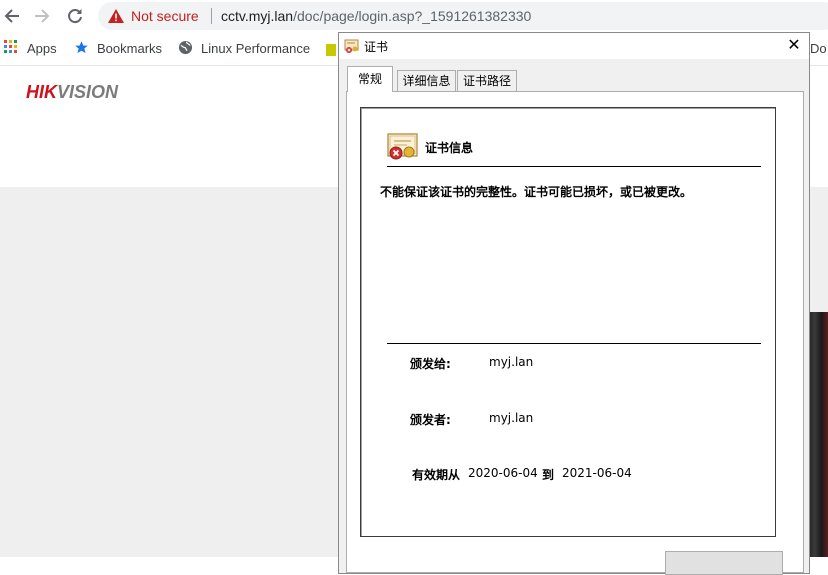  I want to click on reload-button, so click(75, 16).